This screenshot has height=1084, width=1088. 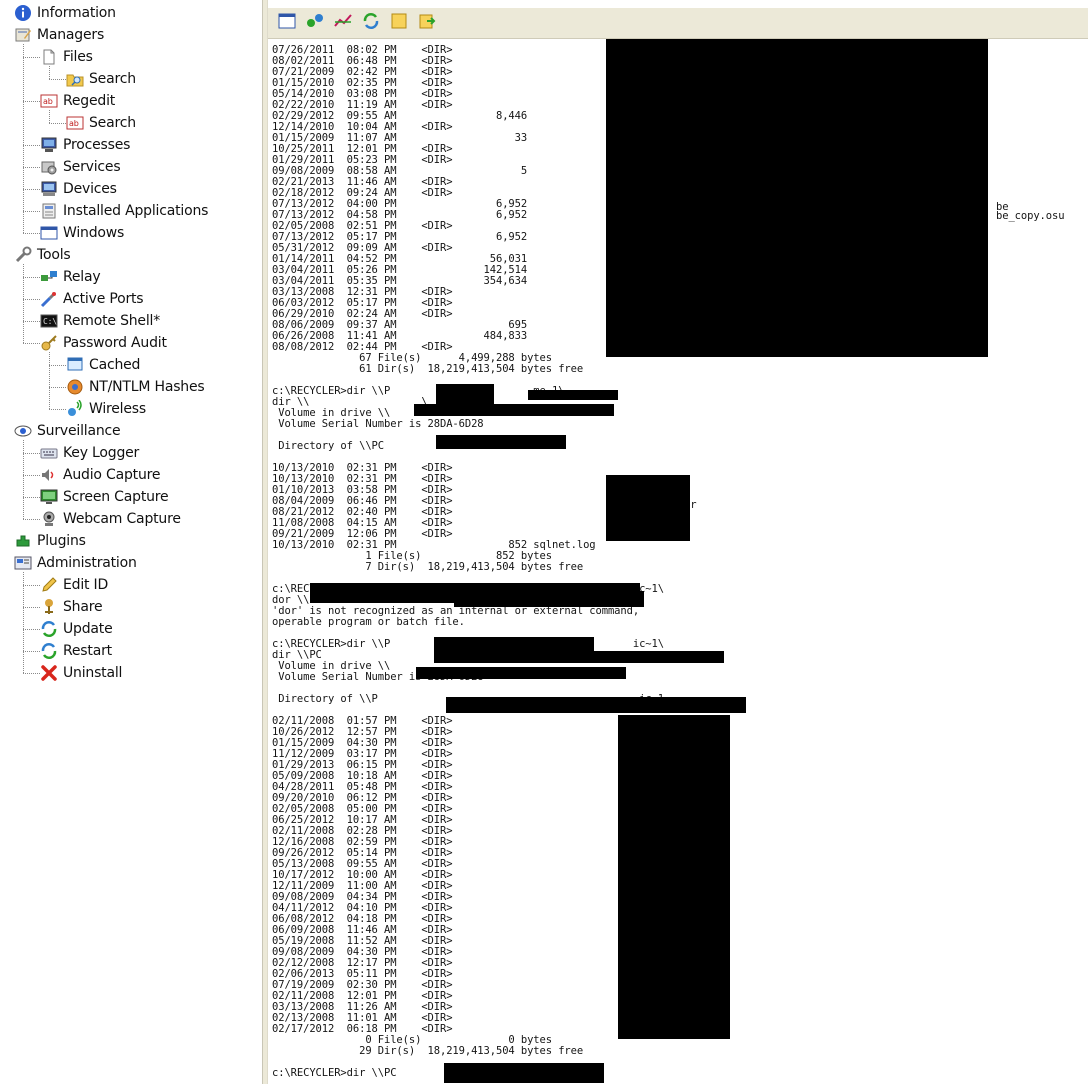 What do you see at coordinates (115, 365) in the screenshot?
I see `tree-item-label: Cached` at bounding box center [115, 365].